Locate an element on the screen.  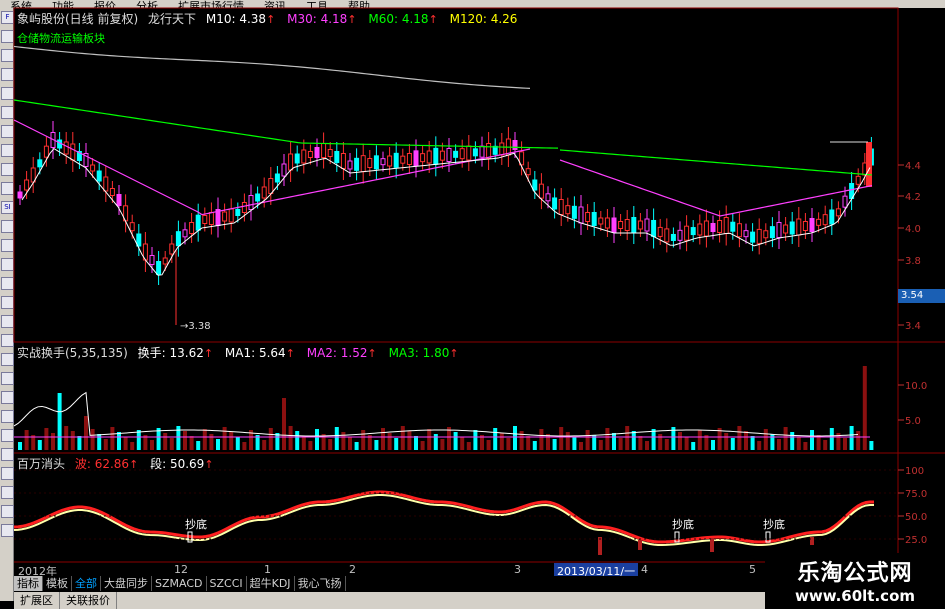
turnover-value: 换手: 13.62 is located at coordinates (170, 353).